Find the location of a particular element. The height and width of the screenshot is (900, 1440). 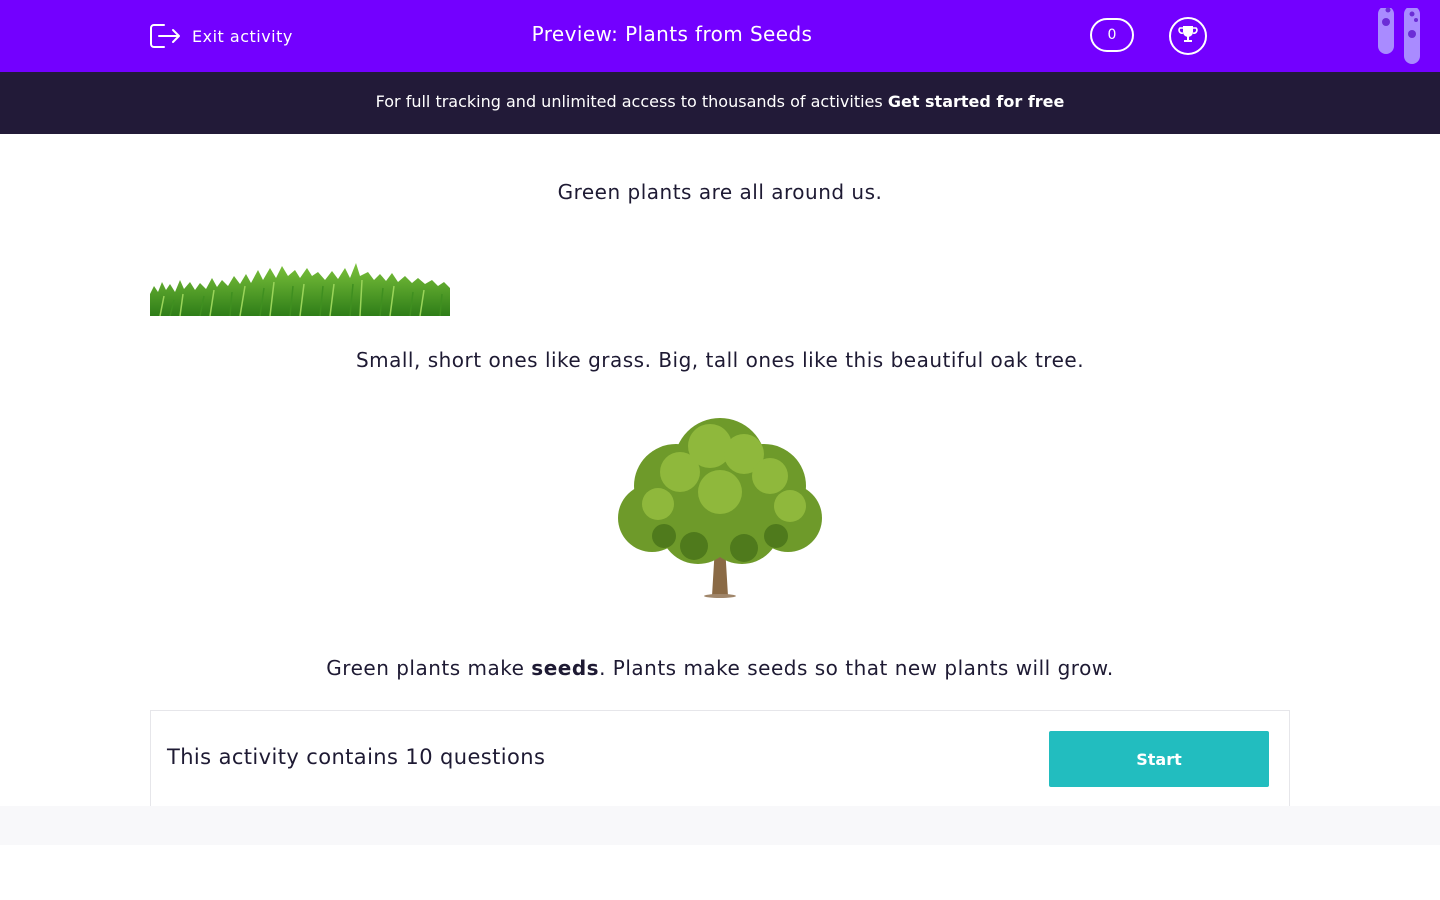

page-title: Preview: Plants from Seeds is located at coordinates (672, 34).